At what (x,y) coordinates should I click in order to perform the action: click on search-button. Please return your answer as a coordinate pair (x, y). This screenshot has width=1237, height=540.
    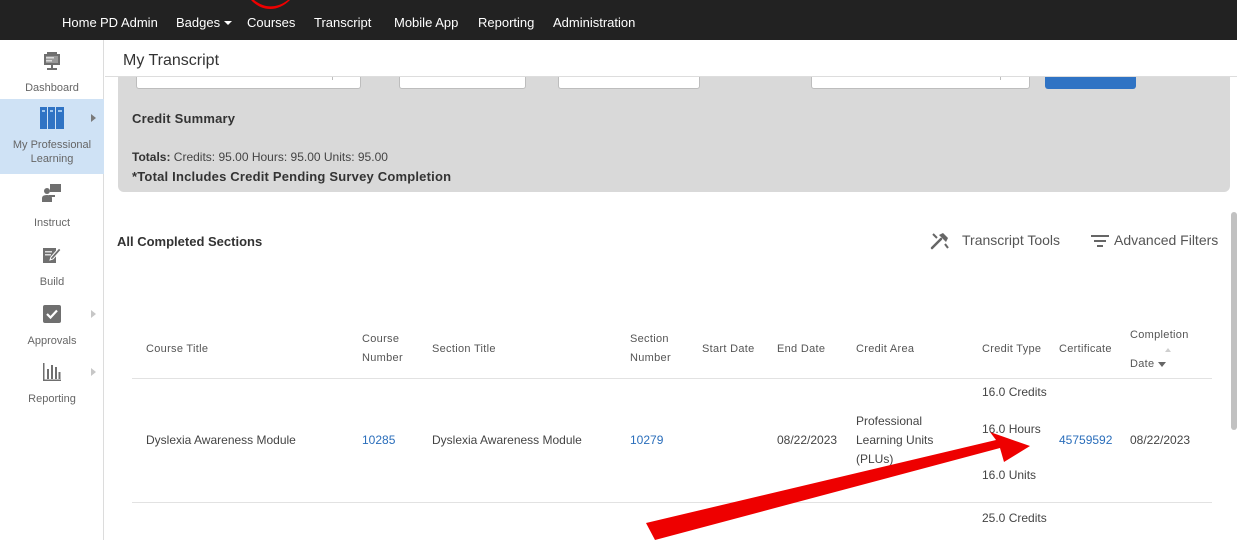
    Looking at the image, I should click on (1090, 83).